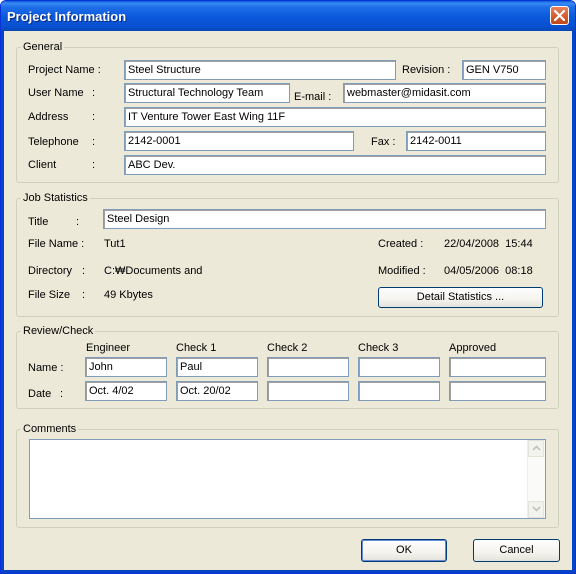 The image size is (576, 574). I want to click on ok-button: OK, so click(404, 550).